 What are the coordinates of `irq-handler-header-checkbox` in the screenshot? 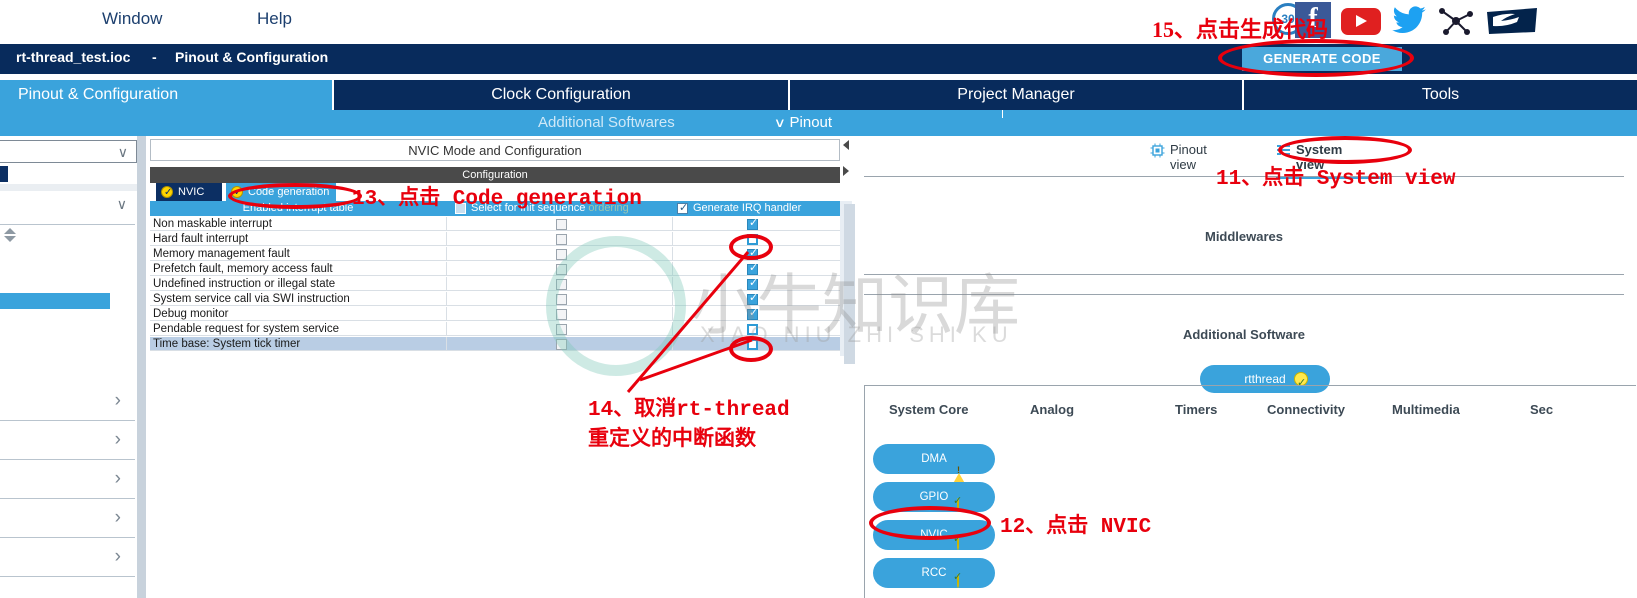 It's located at (682, 208).